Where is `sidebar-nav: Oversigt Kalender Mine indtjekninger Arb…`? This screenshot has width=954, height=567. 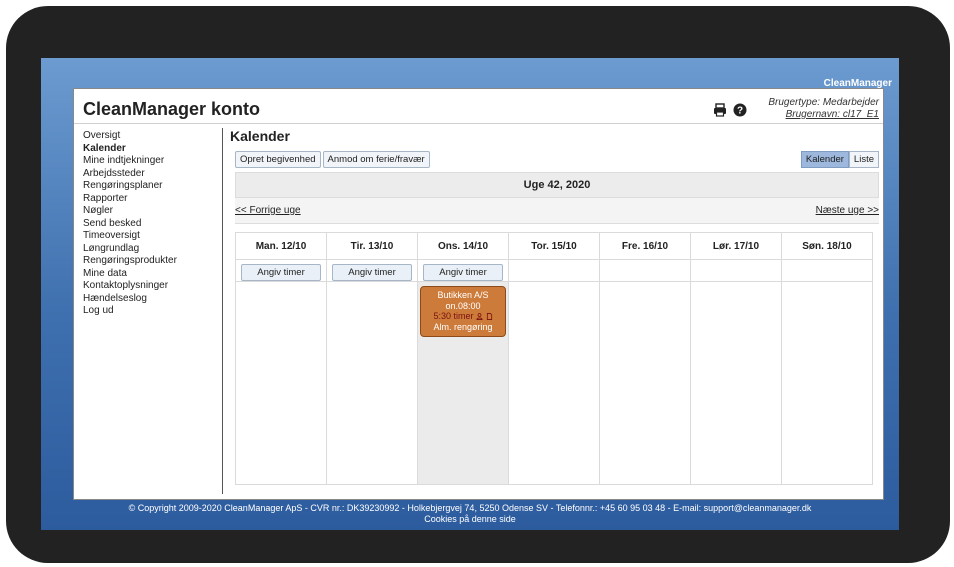 sidebar-nav: Oversigt Kalender Mine indtjekninger Arb… is located at coordinates (153, 224).